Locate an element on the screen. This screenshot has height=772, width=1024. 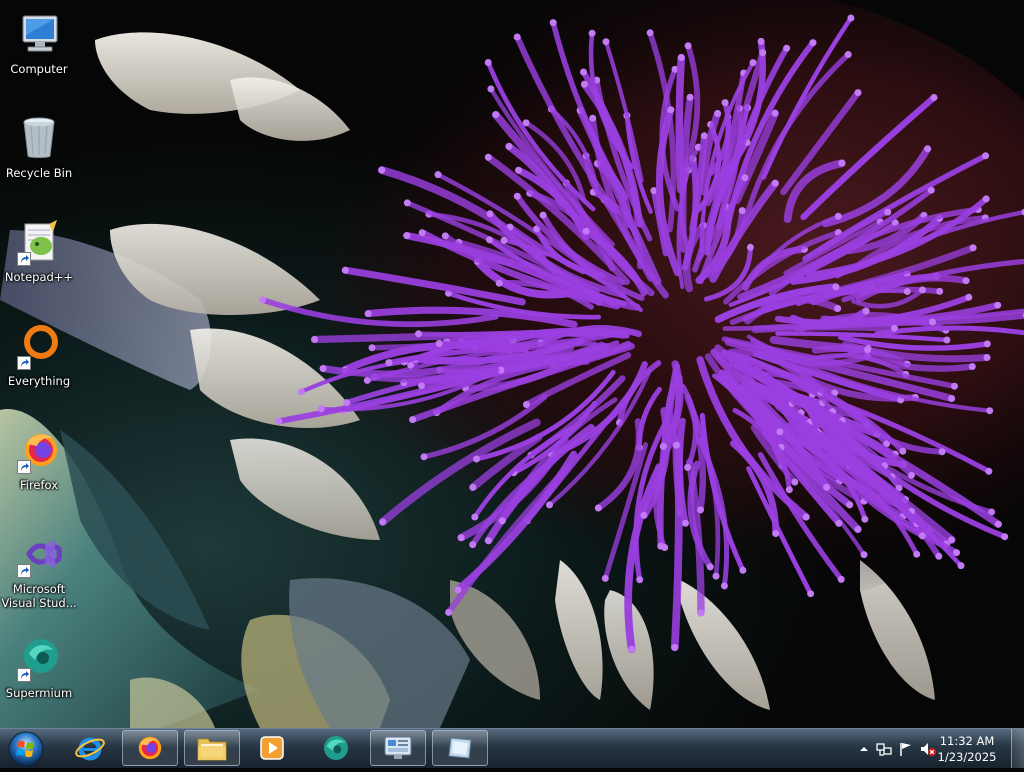
show-desktop-button is located at coordinates (1017, 748).